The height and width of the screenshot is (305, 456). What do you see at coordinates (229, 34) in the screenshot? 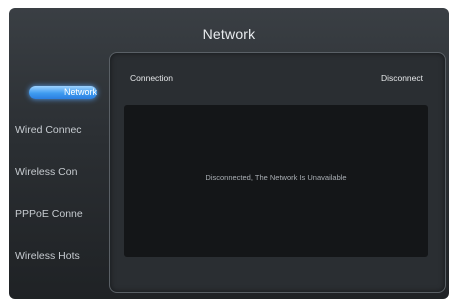
I see `page-title: Network` at bounding box center [229, 34].